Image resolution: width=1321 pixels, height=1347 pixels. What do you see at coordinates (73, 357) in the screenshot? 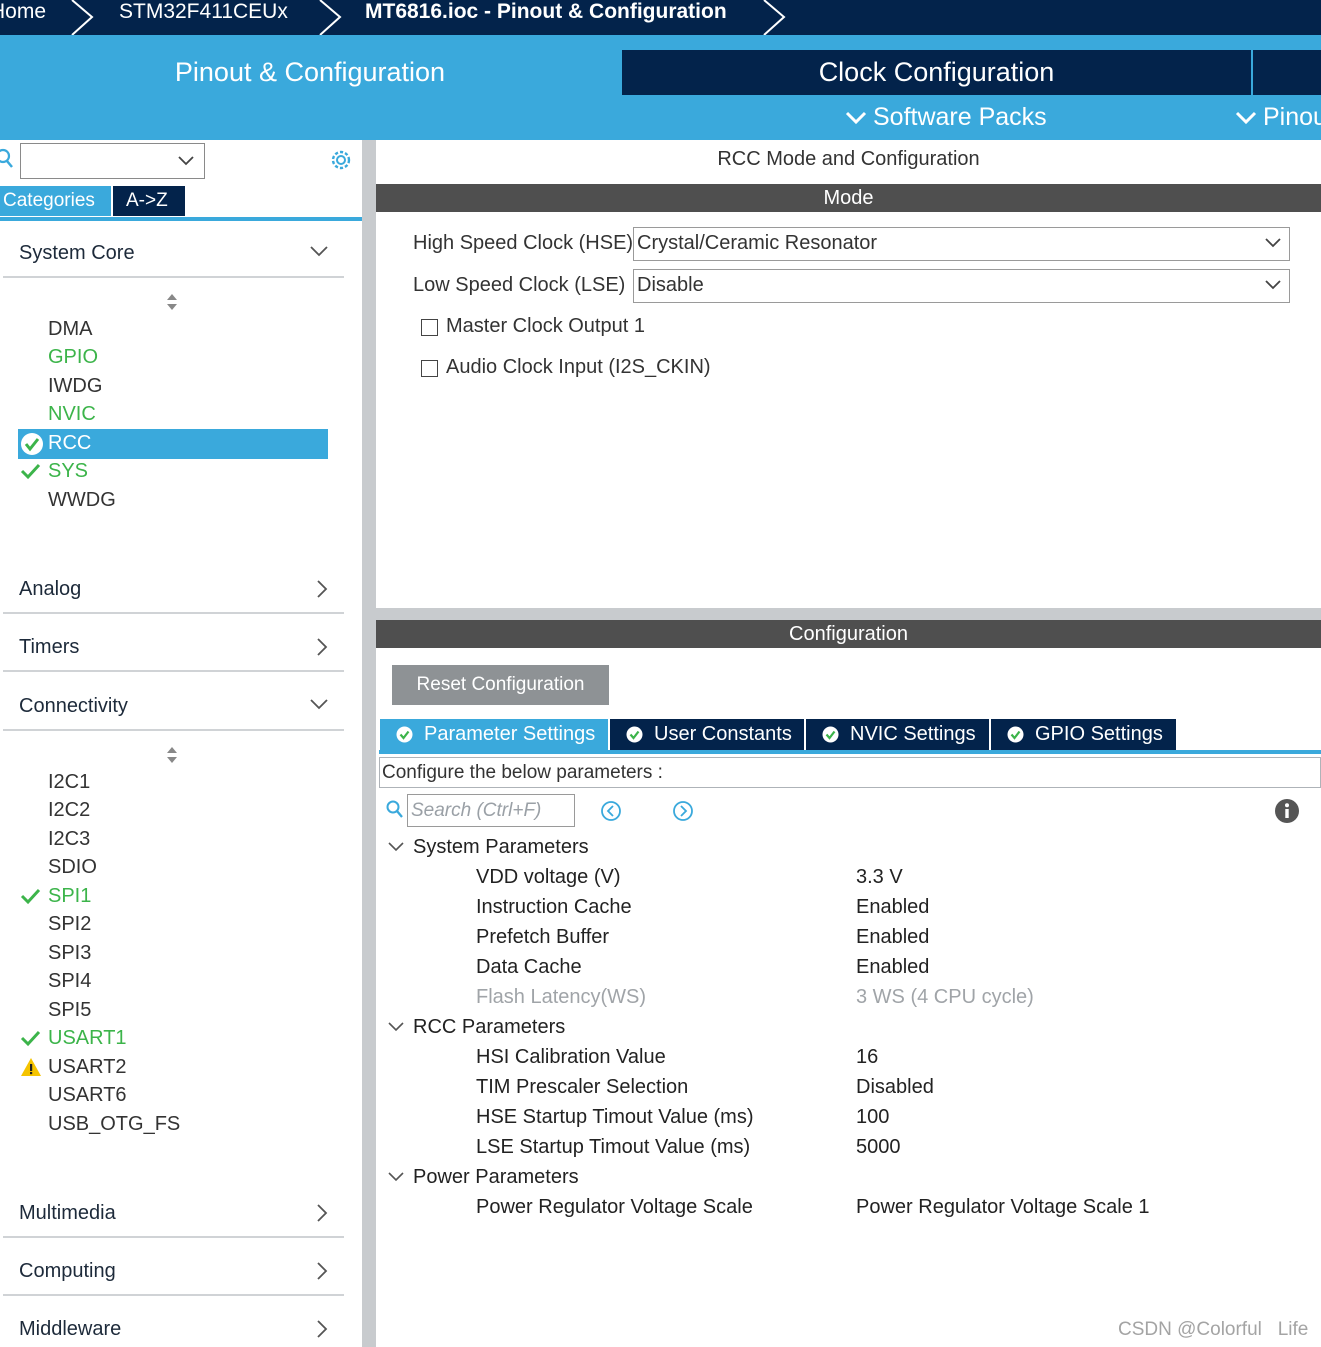
I see `list-item-gpio: GPIO` at bounding box center [73, 357].